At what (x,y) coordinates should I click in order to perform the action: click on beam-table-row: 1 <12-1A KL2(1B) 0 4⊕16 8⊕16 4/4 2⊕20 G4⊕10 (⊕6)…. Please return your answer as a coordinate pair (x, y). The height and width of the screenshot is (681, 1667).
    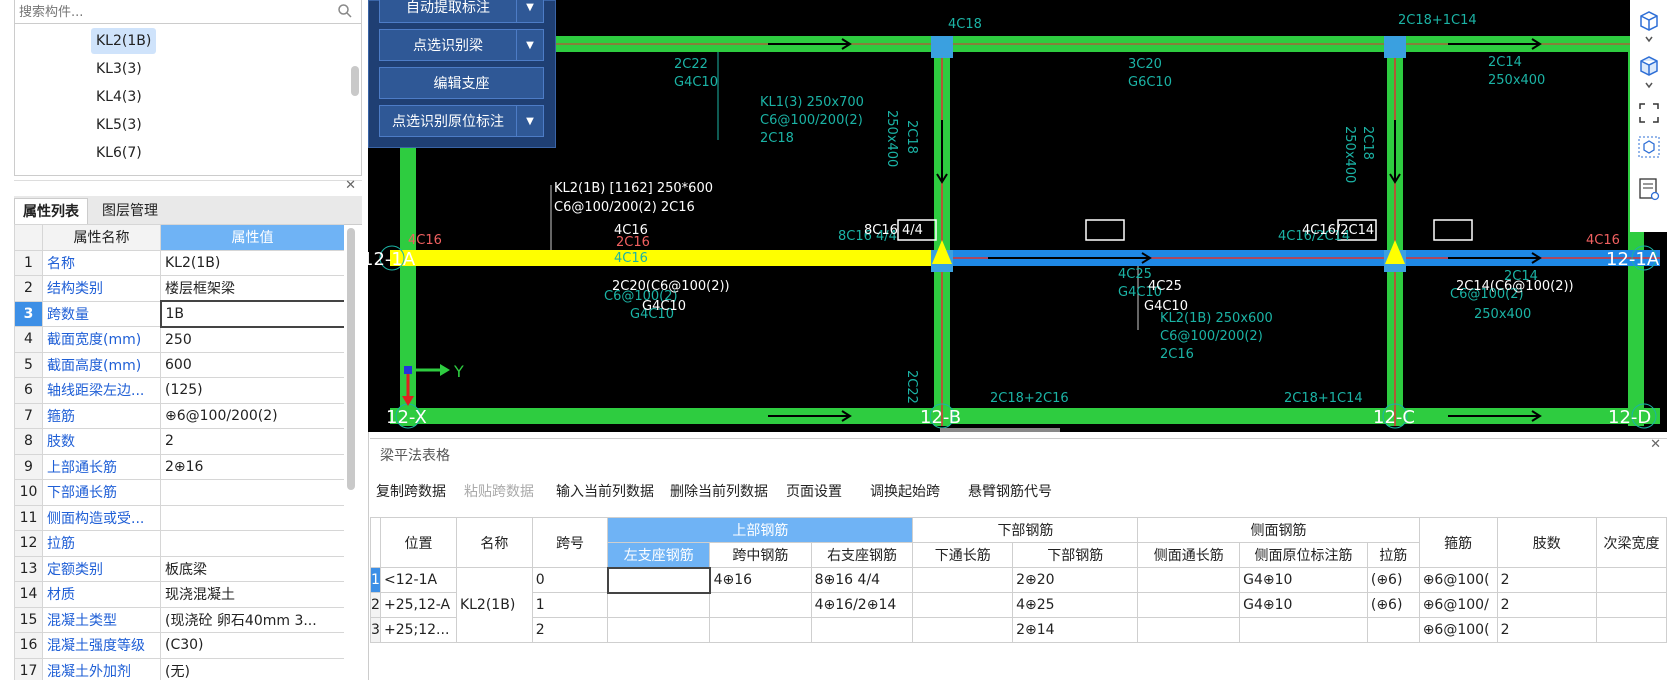
    Looking at the image, I should click on (1018, 604).